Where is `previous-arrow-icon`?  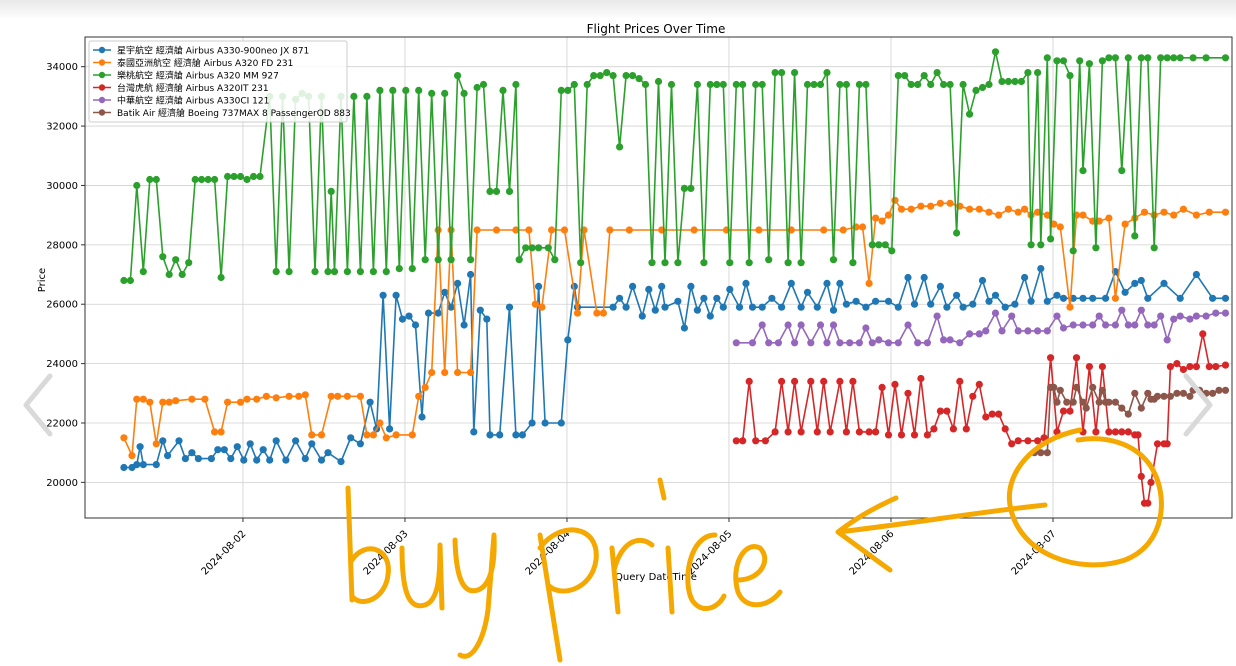 previous-arrow-icon is located at coordinates (38, 405).